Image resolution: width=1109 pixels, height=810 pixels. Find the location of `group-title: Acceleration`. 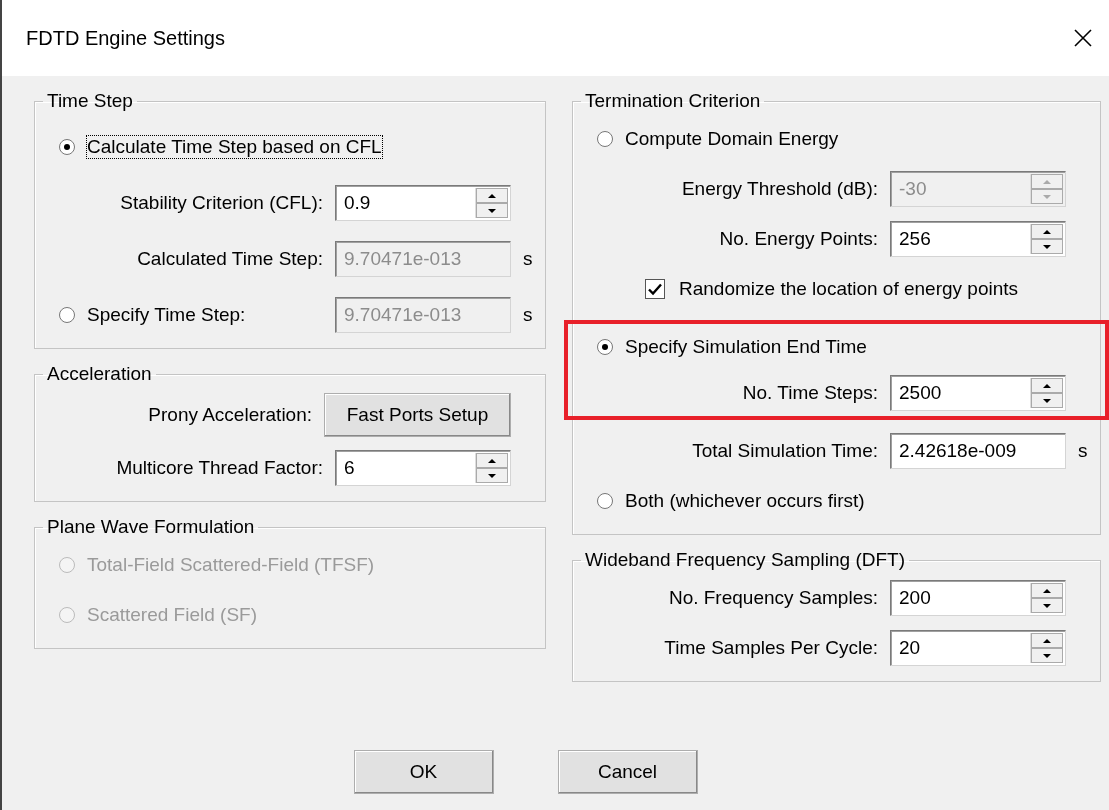

group-title: Acceleration is located at coordinates (99, 374).